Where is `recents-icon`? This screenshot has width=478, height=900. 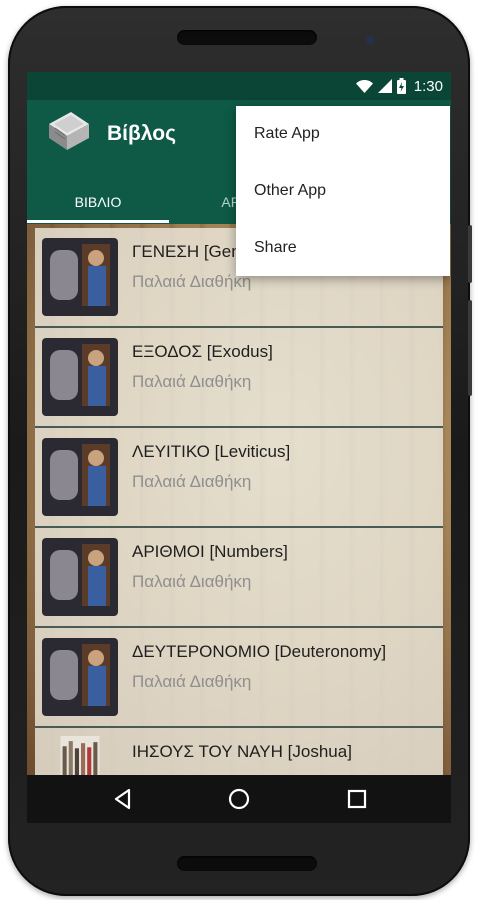
recents-icon is located at coordinates (357, 799).